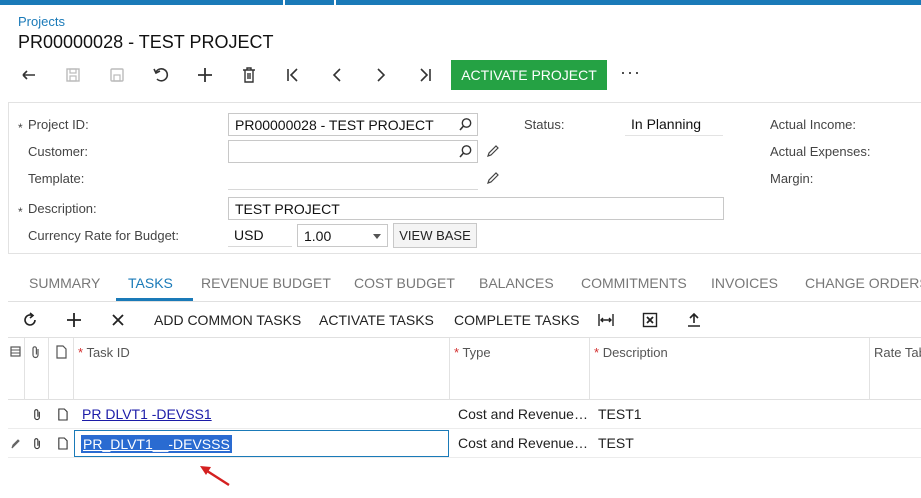  Describe the element at coordinates (56, 178) in the screenshot. I see `template-label: Template:` at that location.